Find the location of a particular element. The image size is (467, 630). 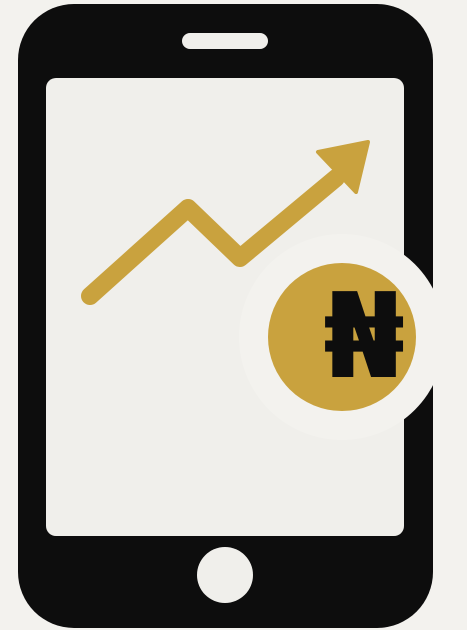

naira-coin-icon: ₦ is located at coordinates (342, 337).